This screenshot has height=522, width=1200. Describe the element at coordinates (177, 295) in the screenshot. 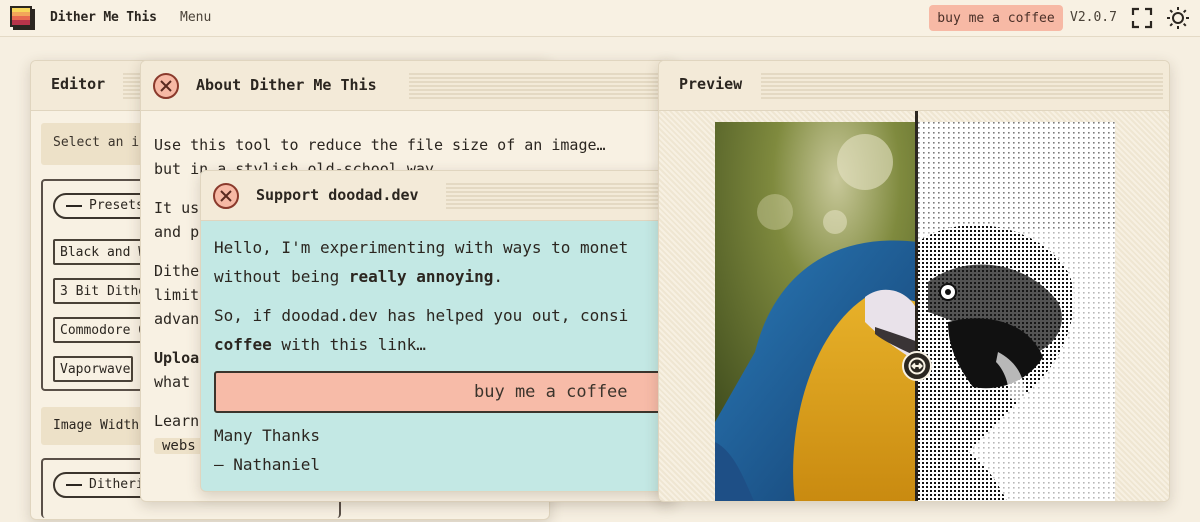

I see `about-p3b: limit` at that location.